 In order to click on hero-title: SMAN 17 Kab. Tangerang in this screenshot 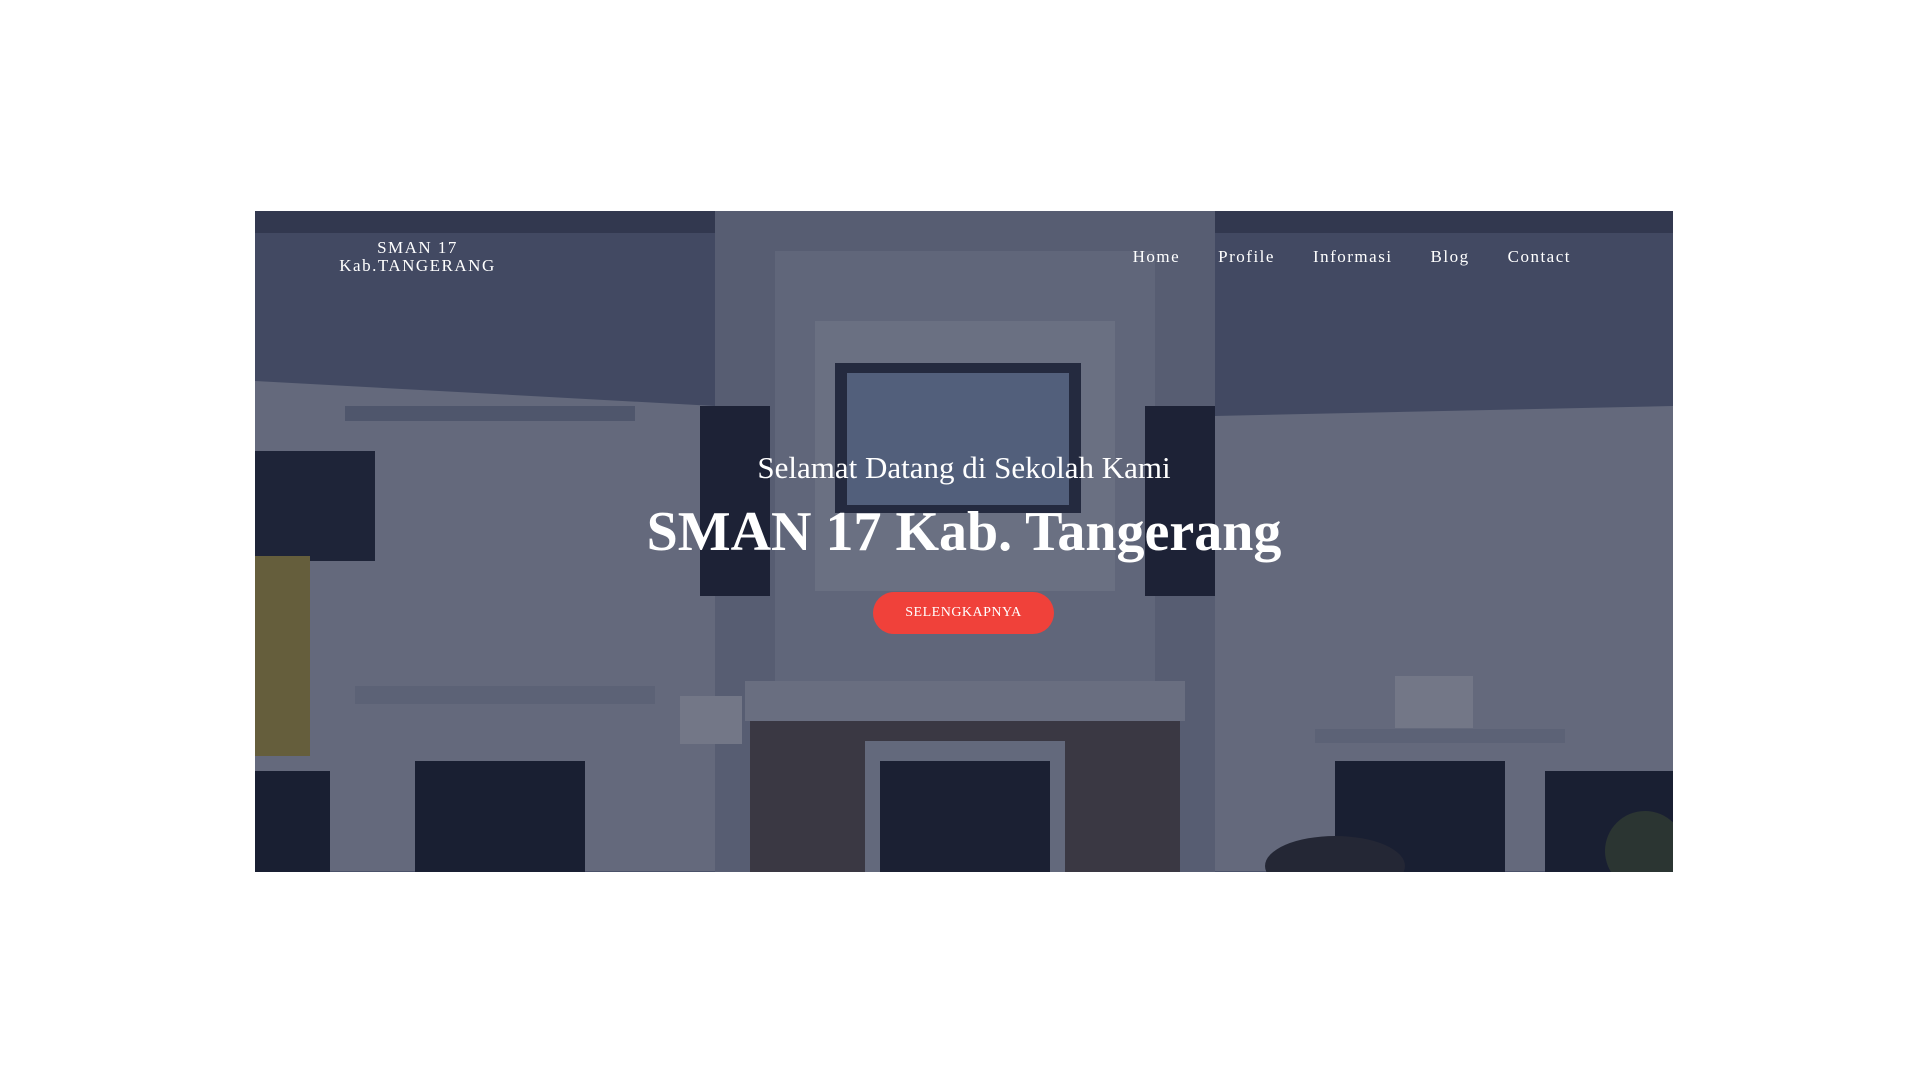, I will do `click(964, 532)`.